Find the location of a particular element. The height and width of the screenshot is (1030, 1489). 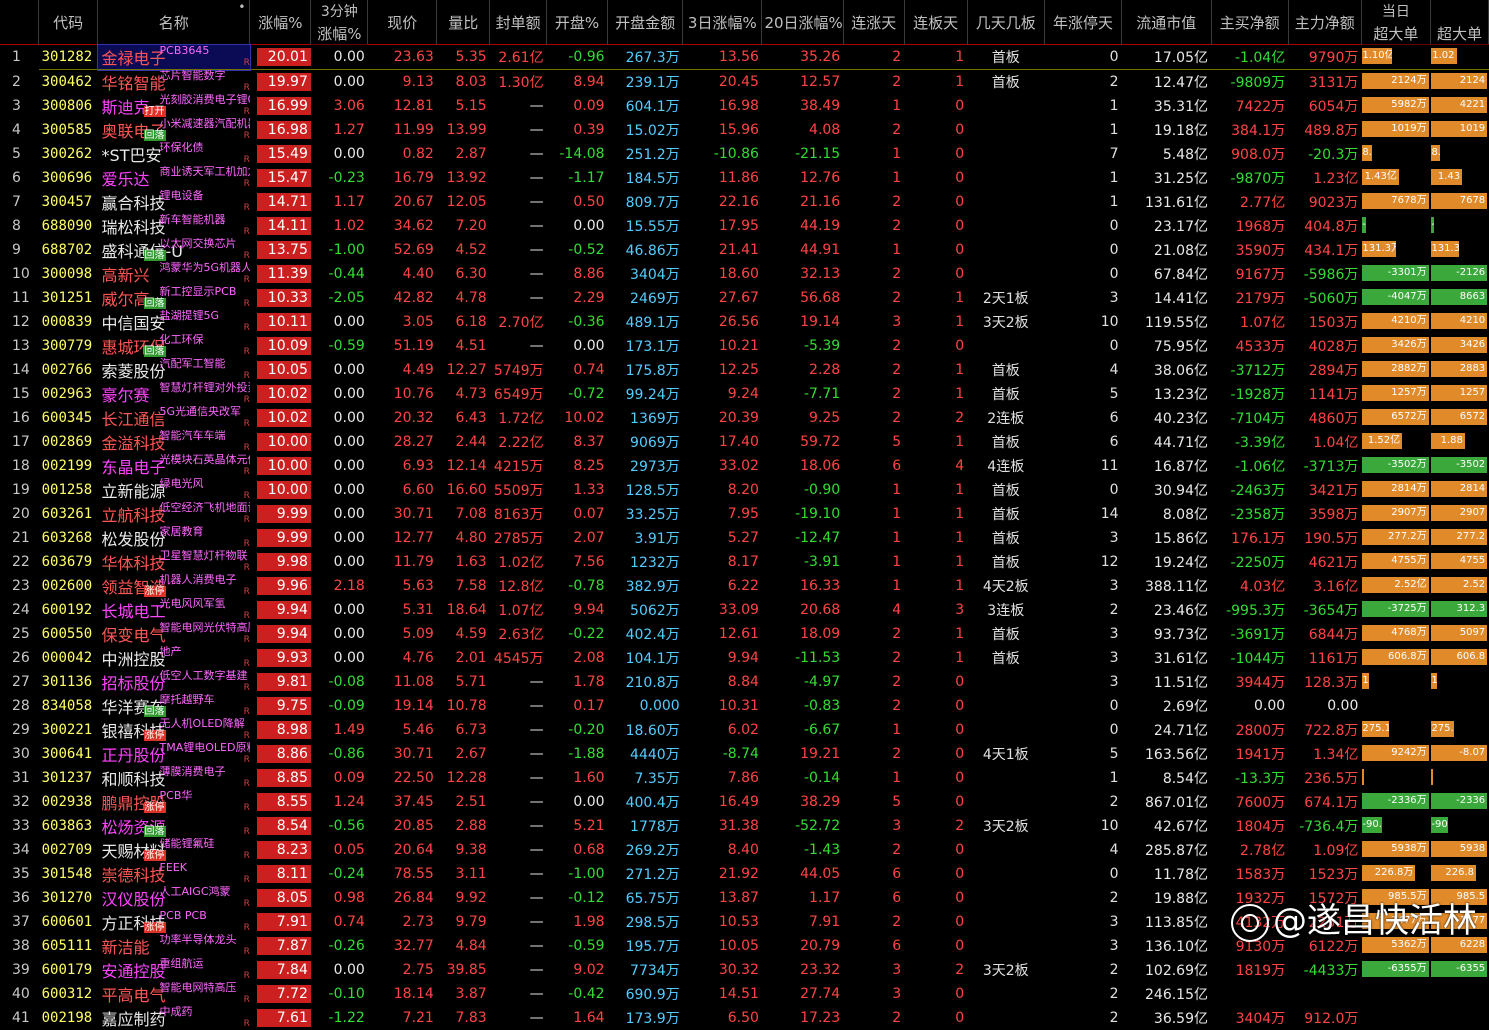

big-order: 2907万 is located at coordinates (1395, 514).